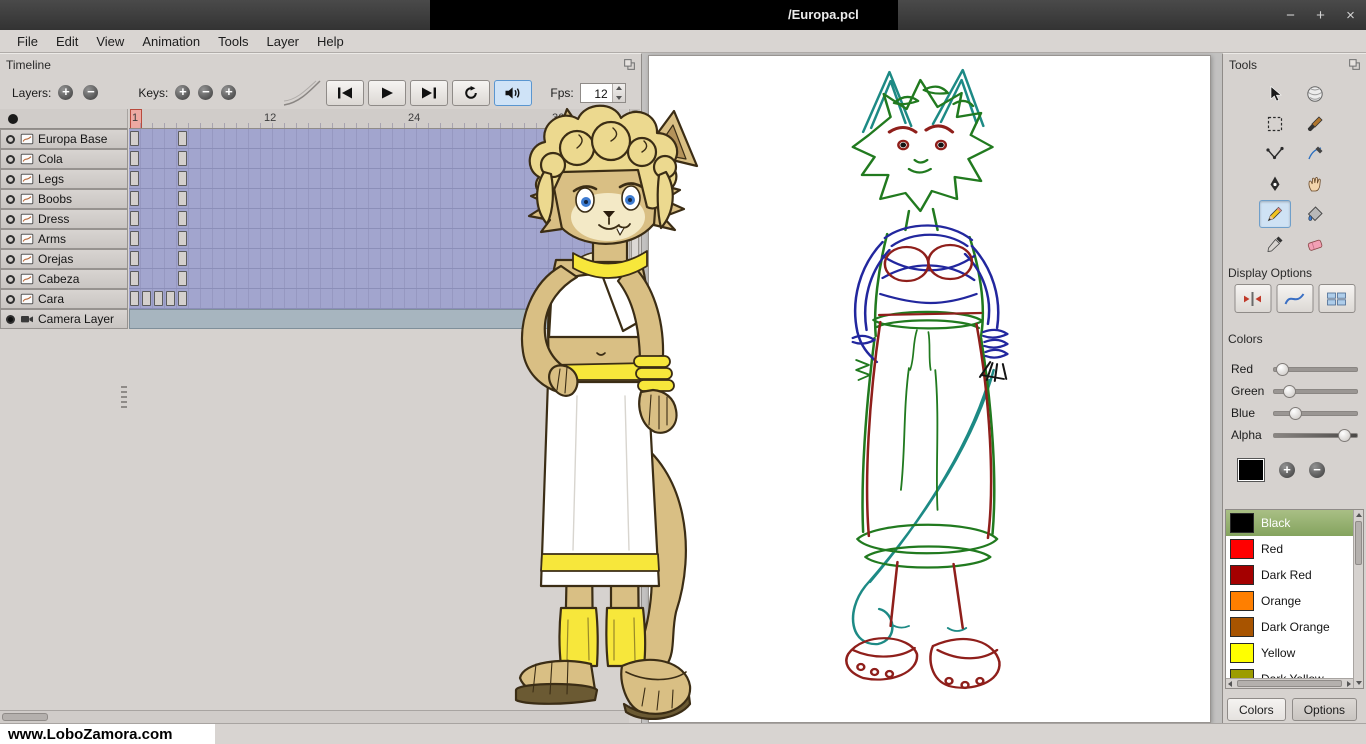  I want to click on skip-forward-button, so click(429, 92).